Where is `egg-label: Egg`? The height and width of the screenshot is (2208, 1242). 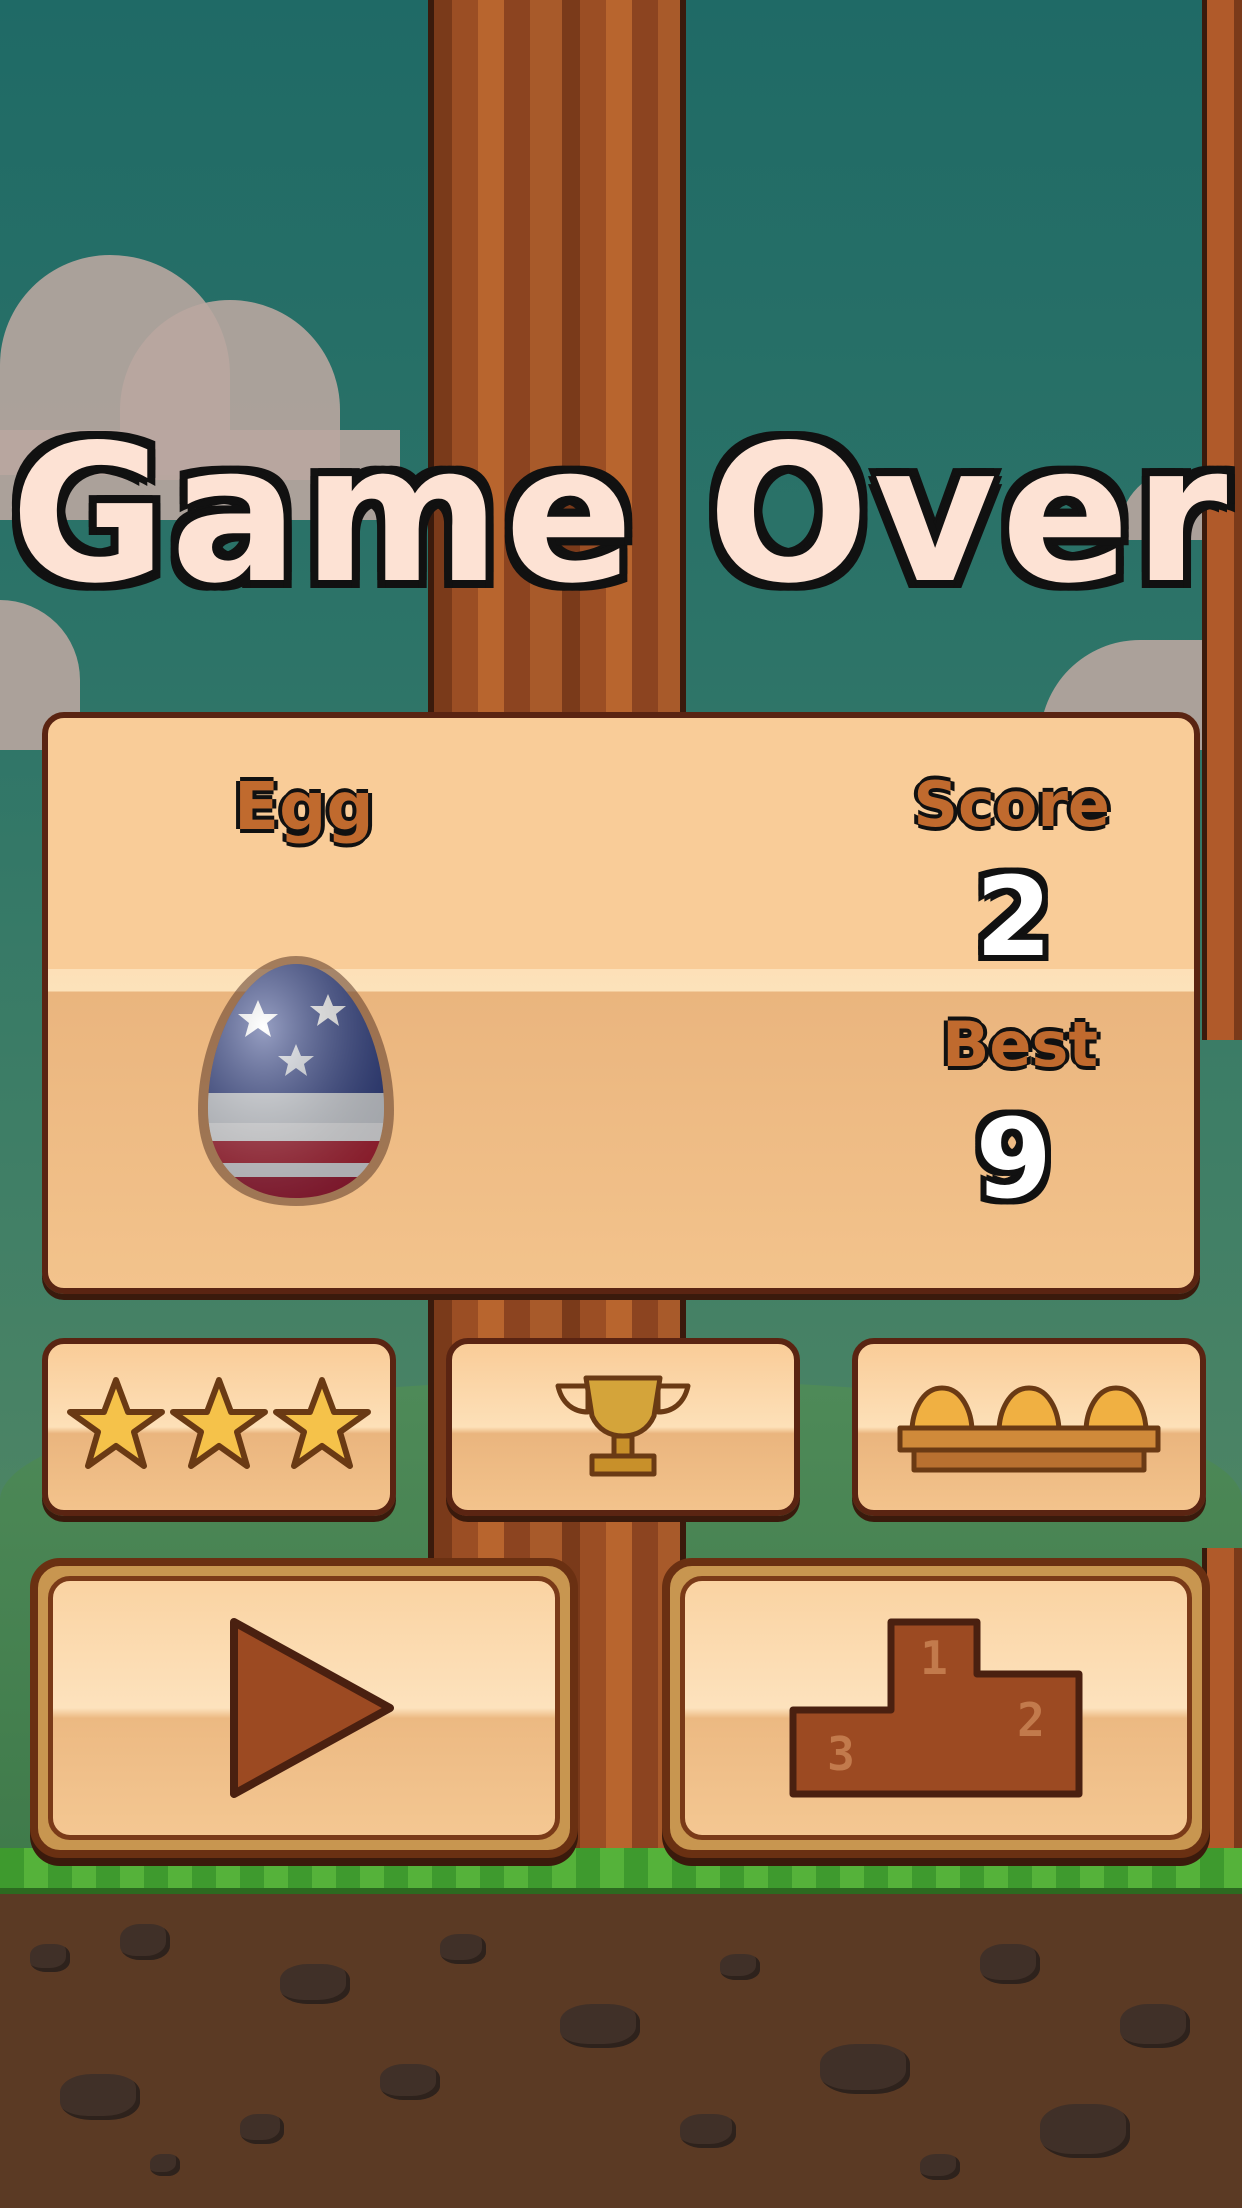 egg-label: Egg is located at coordinates (304, 806).